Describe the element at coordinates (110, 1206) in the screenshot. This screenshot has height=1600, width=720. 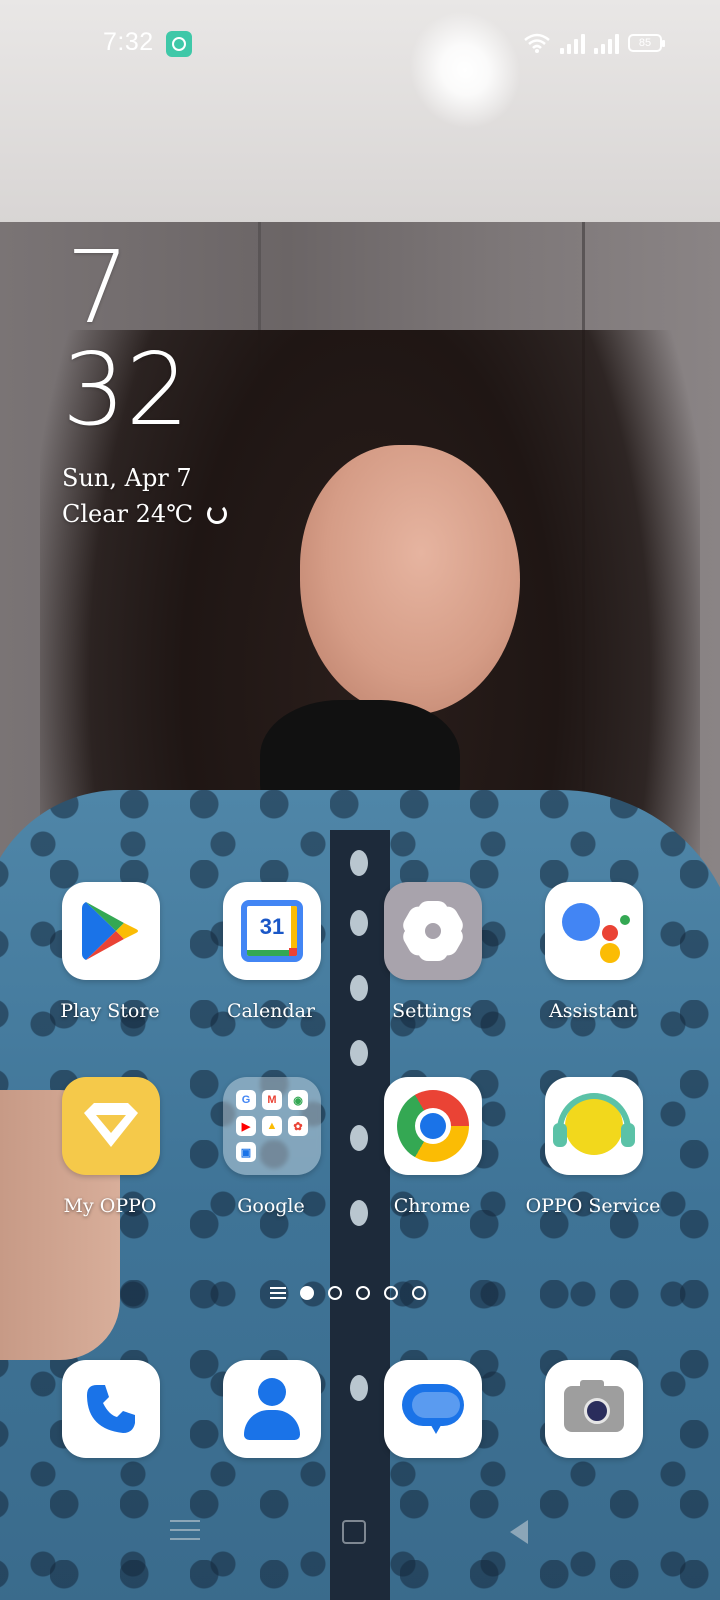
I see `app-label: My OPPO` at that location.